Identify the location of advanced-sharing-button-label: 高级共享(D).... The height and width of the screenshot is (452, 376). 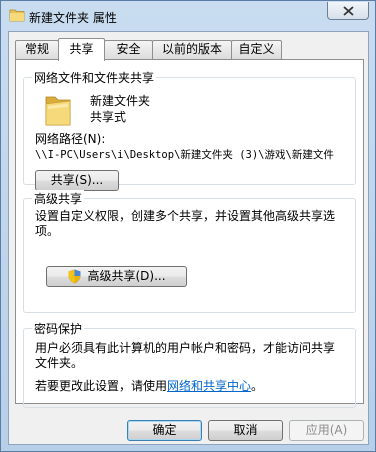
(126, 276).